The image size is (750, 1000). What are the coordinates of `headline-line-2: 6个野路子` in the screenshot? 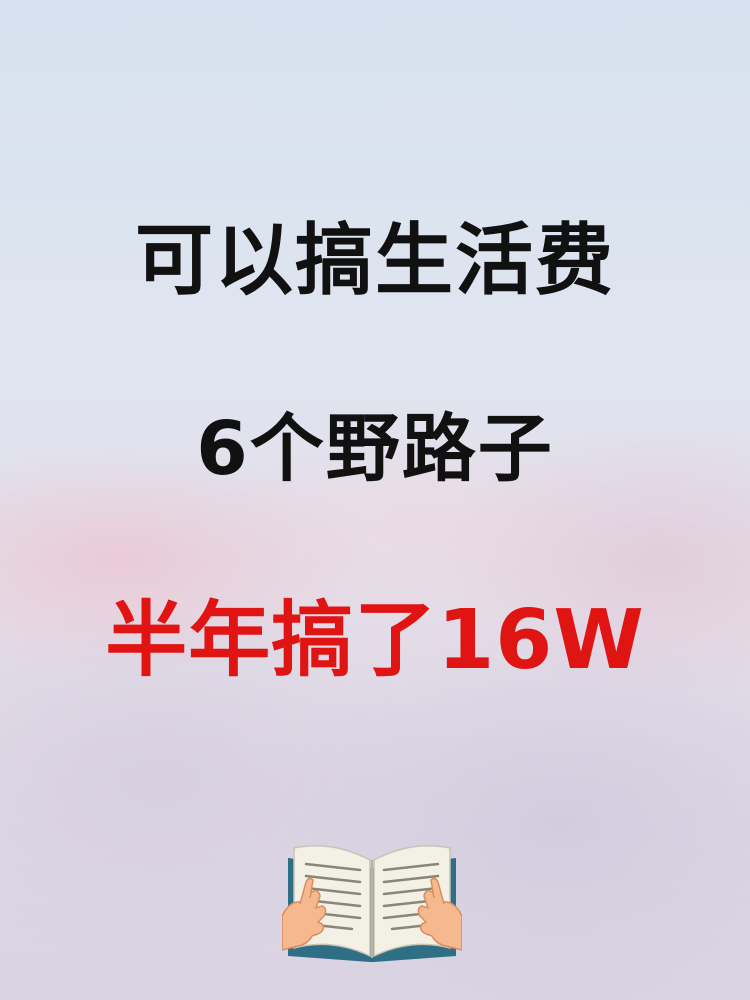 It's located at (375, 449).